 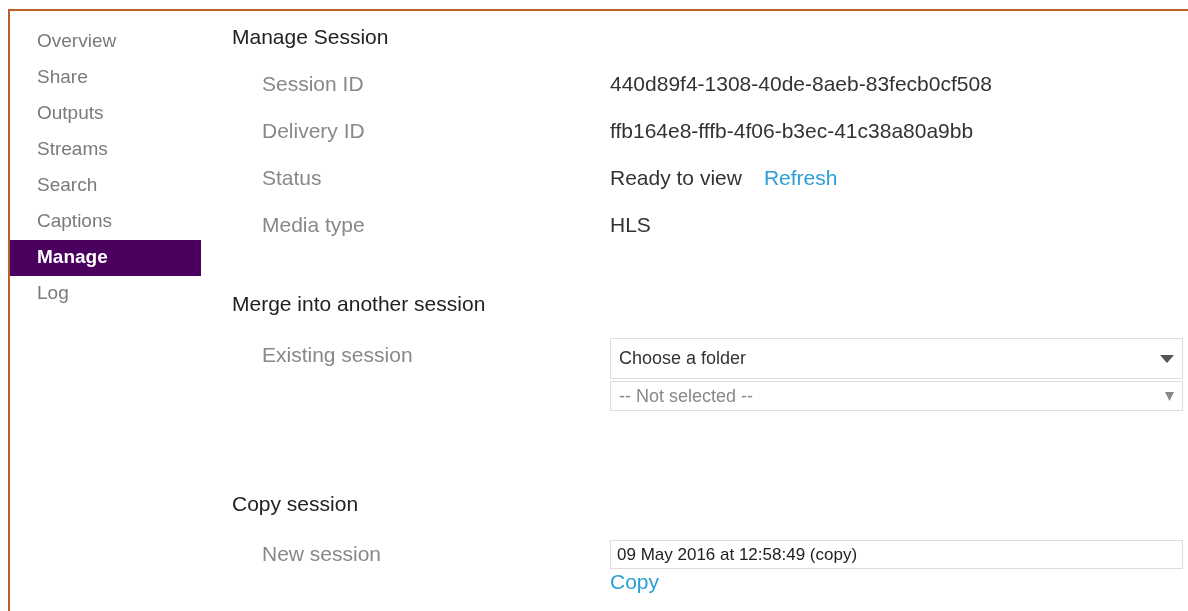 What do you see at coordinates (105, 222) in the screenshot?
I see `sidebar-item: Captions` at bounding box center [105, 222].